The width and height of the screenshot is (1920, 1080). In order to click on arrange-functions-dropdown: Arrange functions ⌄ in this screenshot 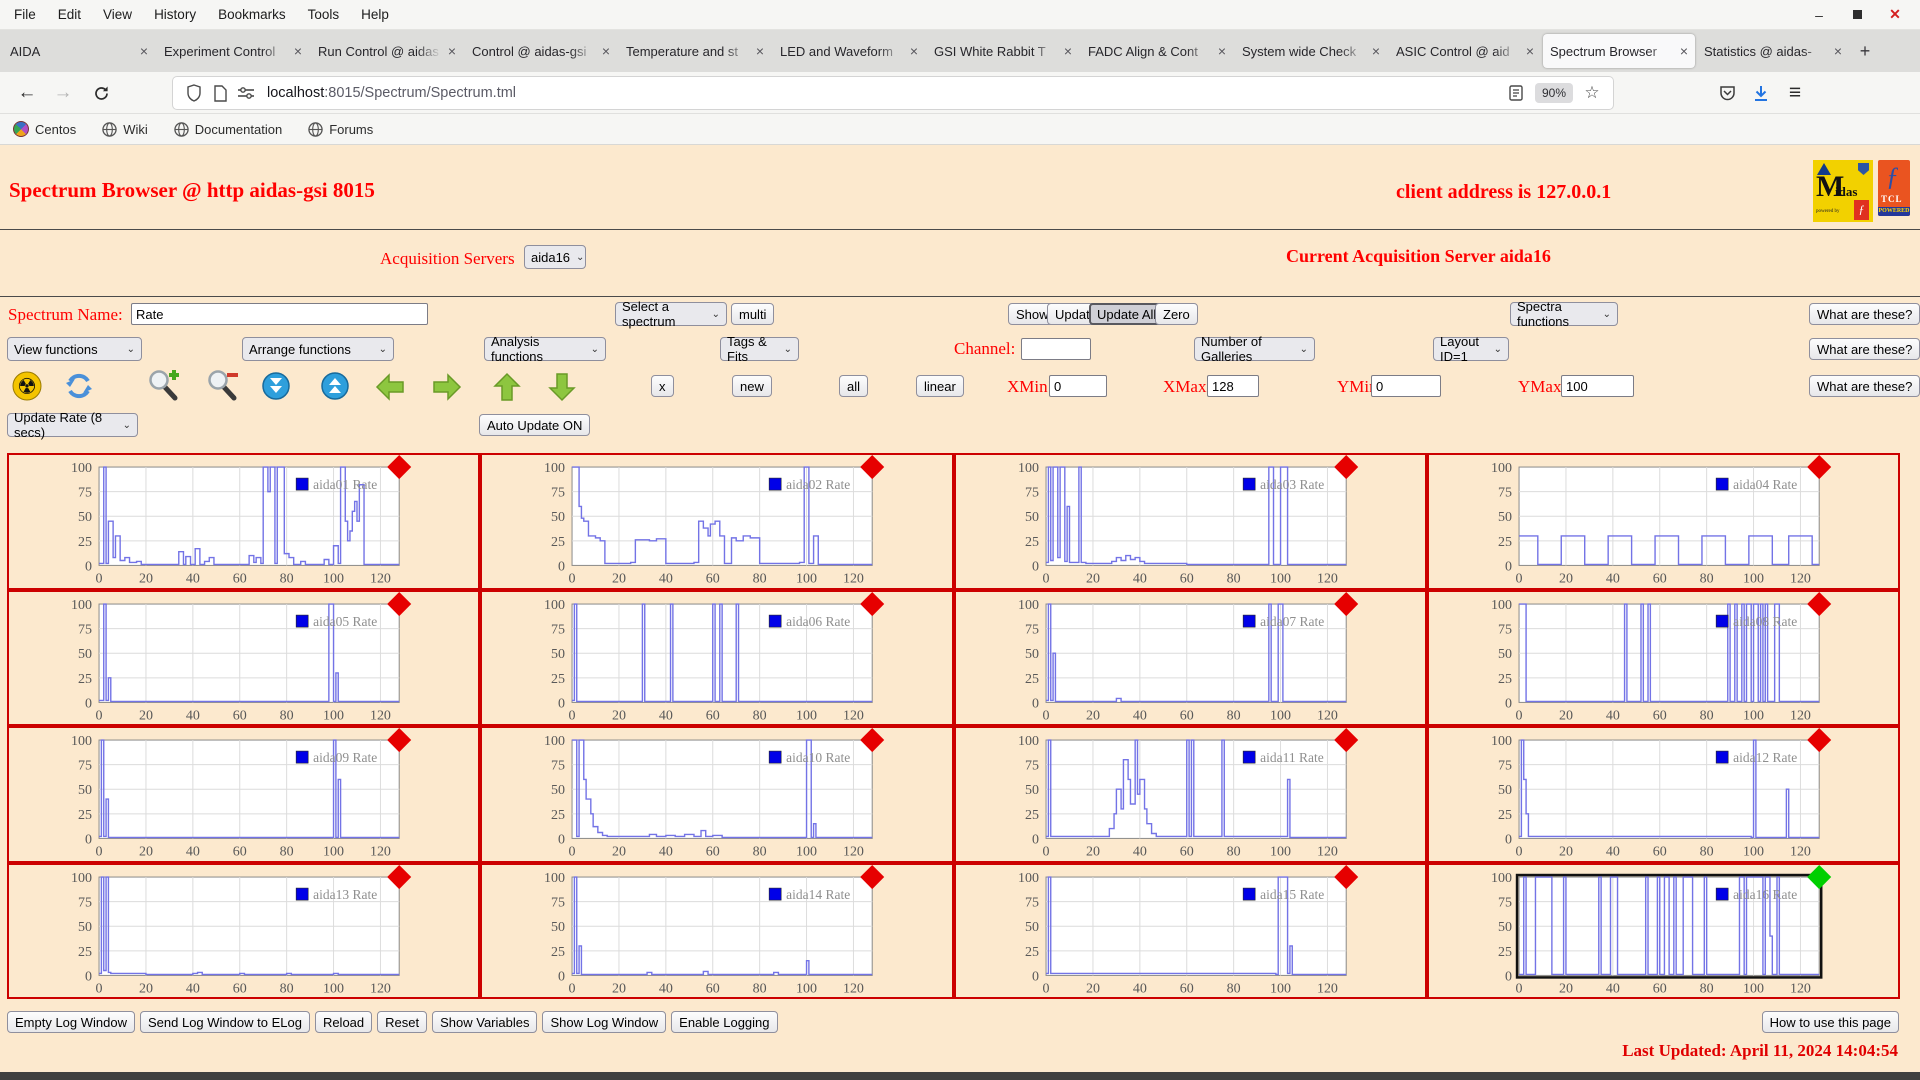, I will do `click(318, 349)`.